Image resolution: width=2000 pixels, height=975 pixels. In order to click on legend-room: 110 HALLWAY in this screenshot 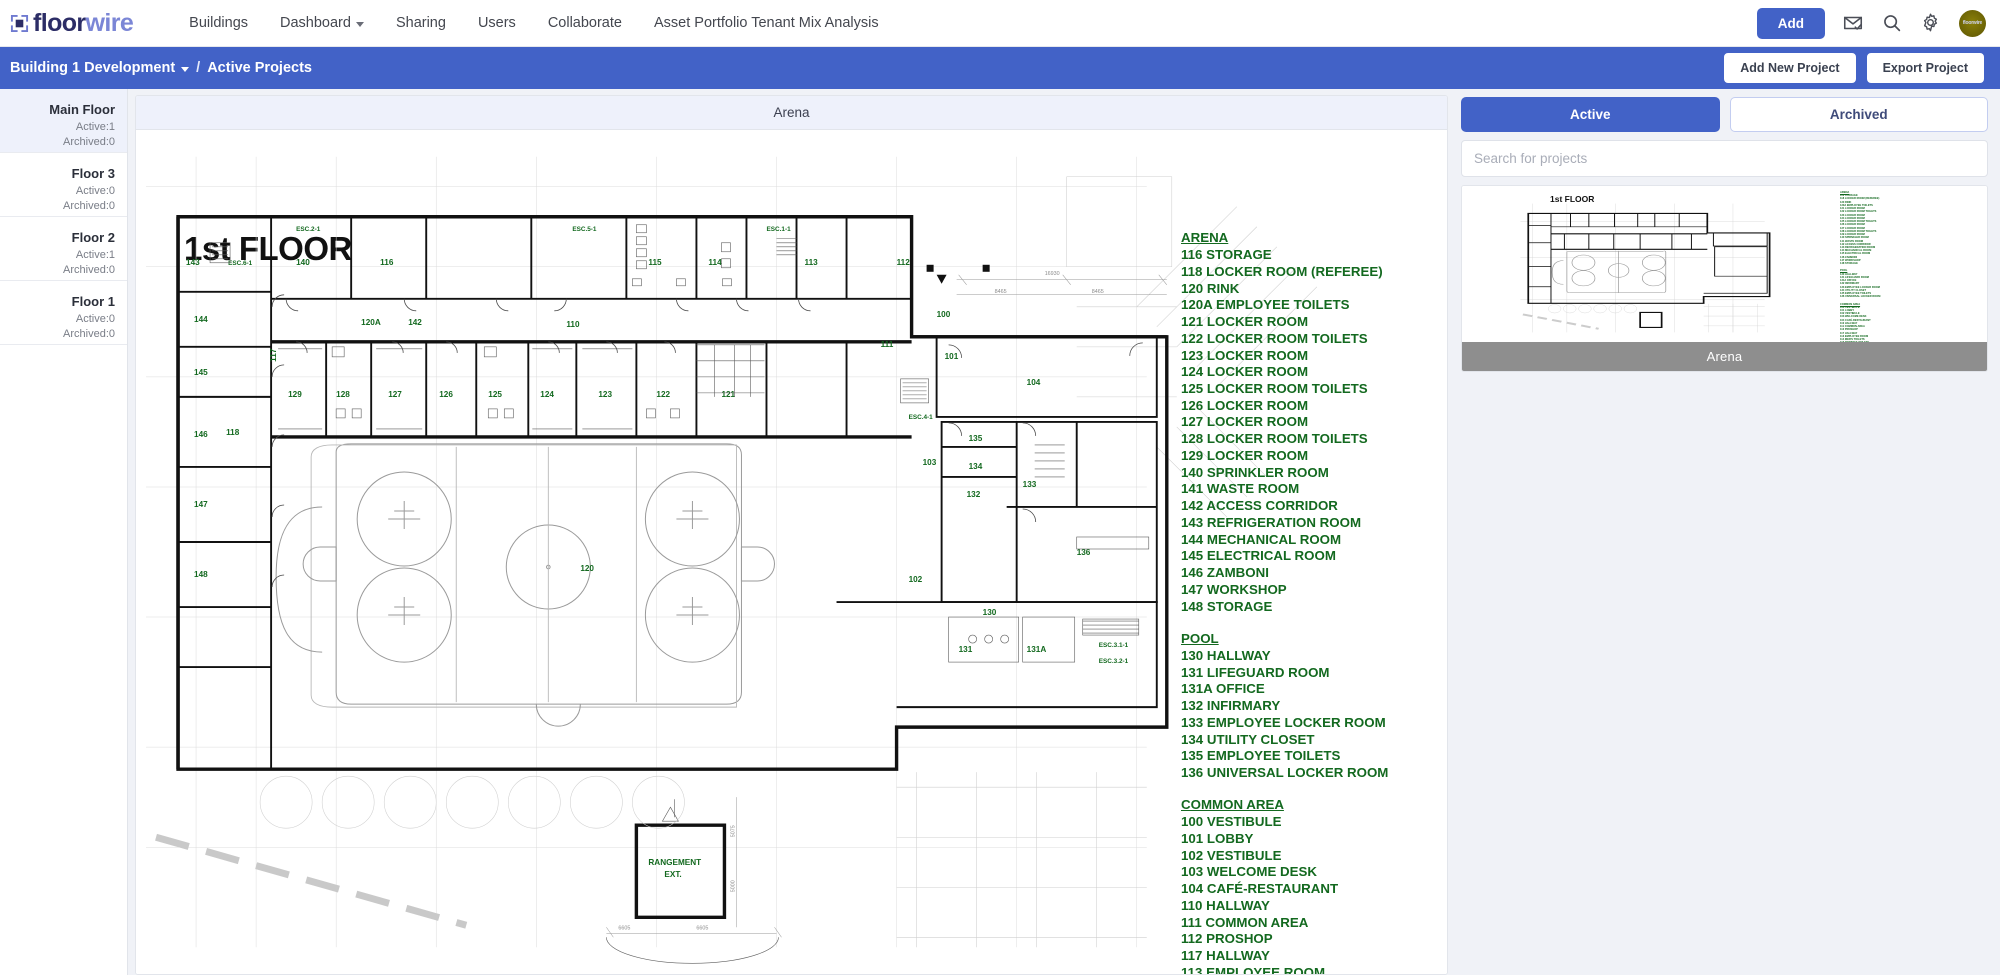, I will do `click(1225, 905)`.